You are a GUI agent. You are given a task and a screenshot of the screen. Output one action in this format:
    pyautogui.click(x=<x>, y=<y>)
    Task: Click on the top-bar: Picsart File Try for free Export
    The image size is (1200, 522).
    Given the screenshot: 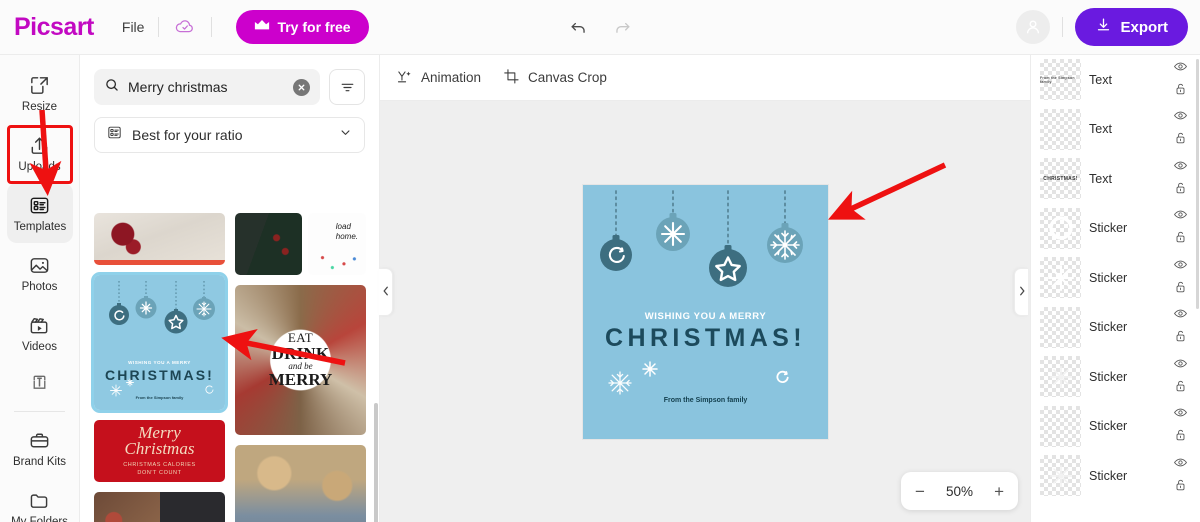 What is the action you would take?
    pyautogui.click(x=600, y=27)
    